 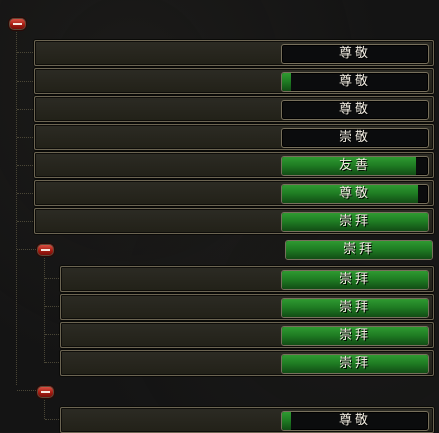 What do you see at coordinates (234, 137) in the screenshot?
I see `reputation-row: 崇敬` at bounding box center [234, 137].